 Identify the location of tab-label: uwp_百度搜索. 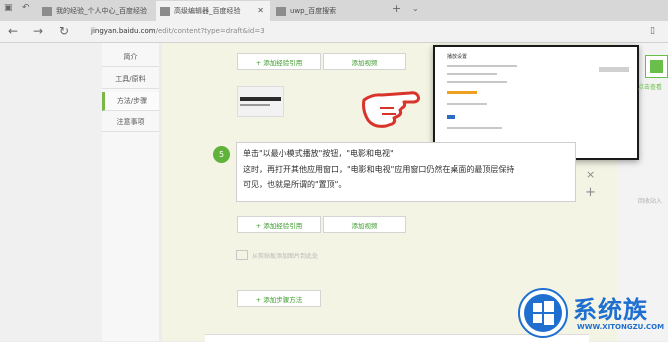
(313, 11).